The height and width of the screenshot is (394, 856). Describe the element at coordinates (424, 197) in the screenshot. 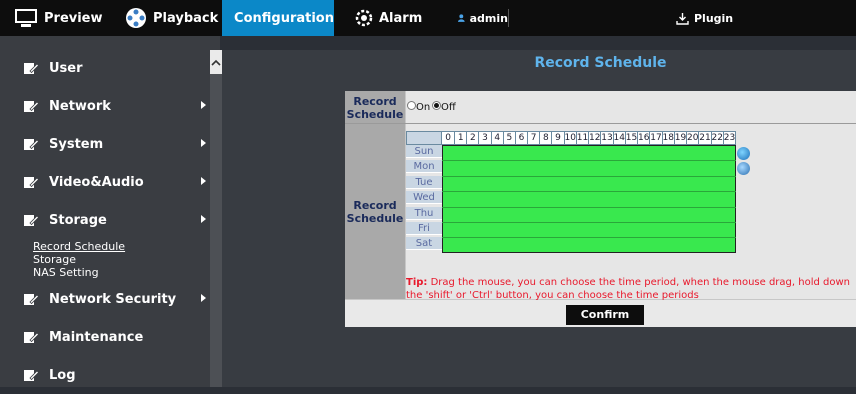

I see `day-label: Wed` at that location.